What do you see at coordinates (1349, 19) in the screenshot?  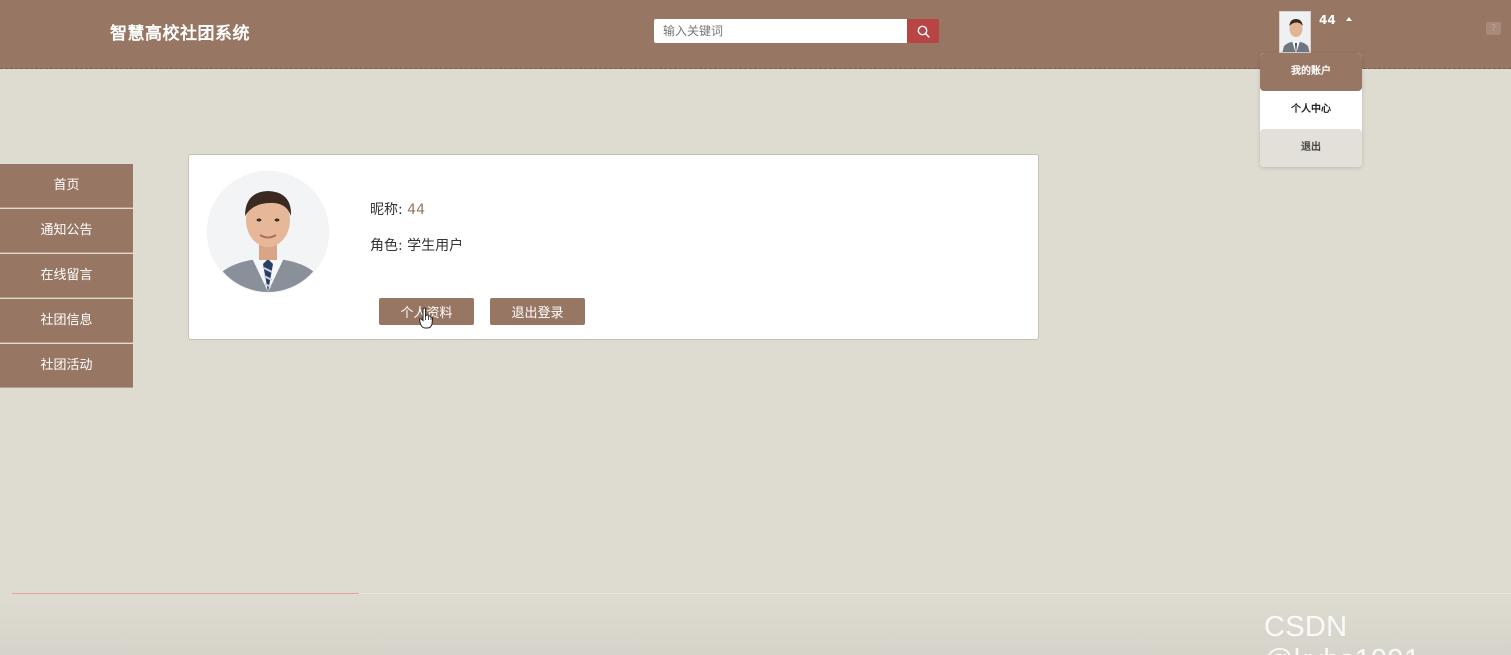 I see `caret-up-icon` at bounding box center [1349, 19].